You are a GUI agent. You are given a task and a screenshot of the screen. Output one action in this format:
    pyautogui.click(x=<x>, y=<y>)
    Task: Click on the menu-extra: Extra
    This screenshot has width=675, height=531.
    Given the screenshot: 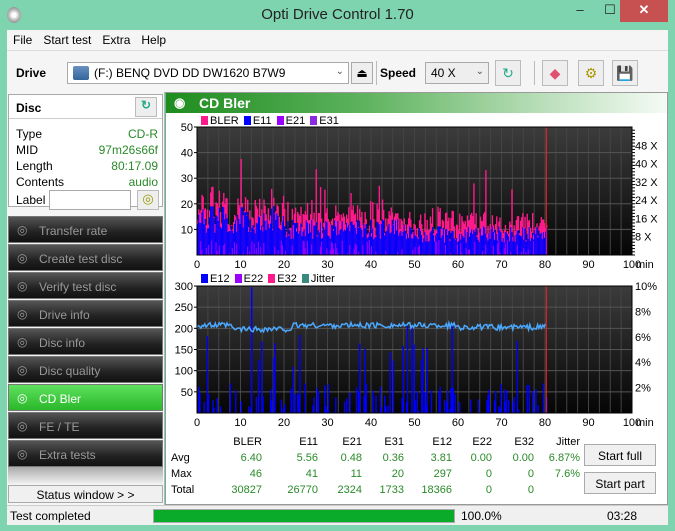 What is the action you would take?
    pyautogui.click(x=115, y=38)
    